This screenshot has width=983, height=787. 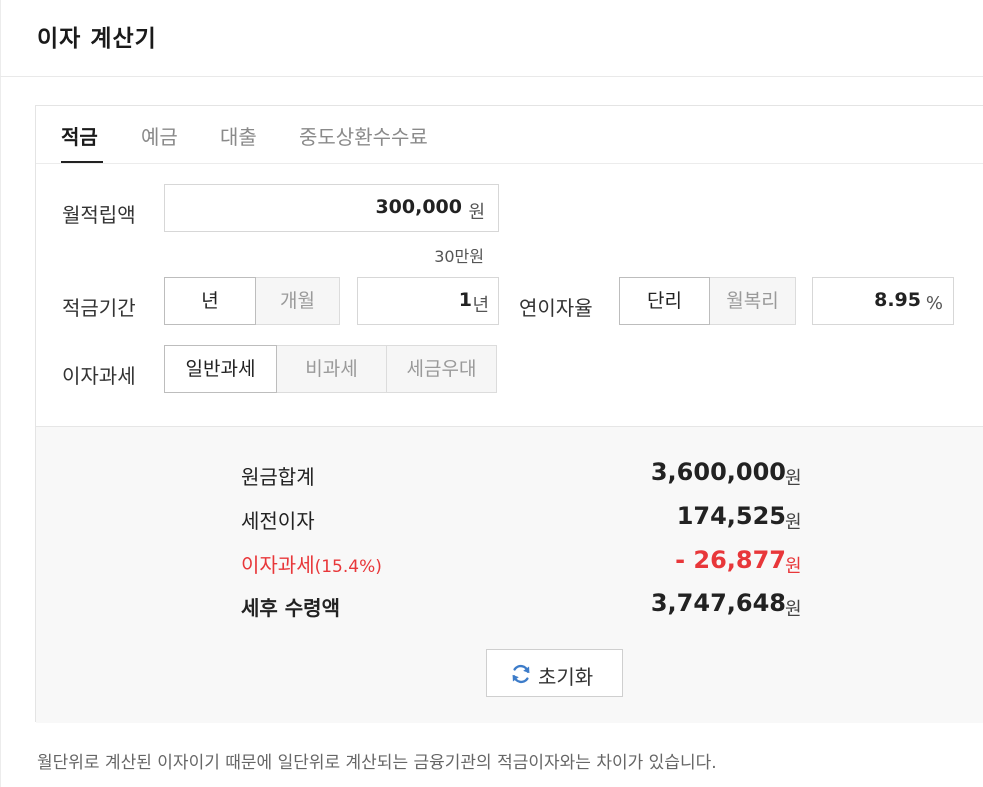 I want to click on interest-tax-label-text: 이자과세, so click(x=278, y=565).